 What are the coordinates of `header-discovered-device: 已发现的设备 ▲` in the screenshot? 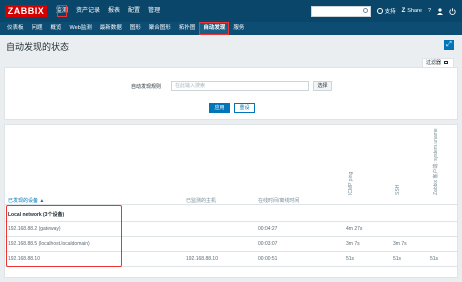 It's located at (26, 200).